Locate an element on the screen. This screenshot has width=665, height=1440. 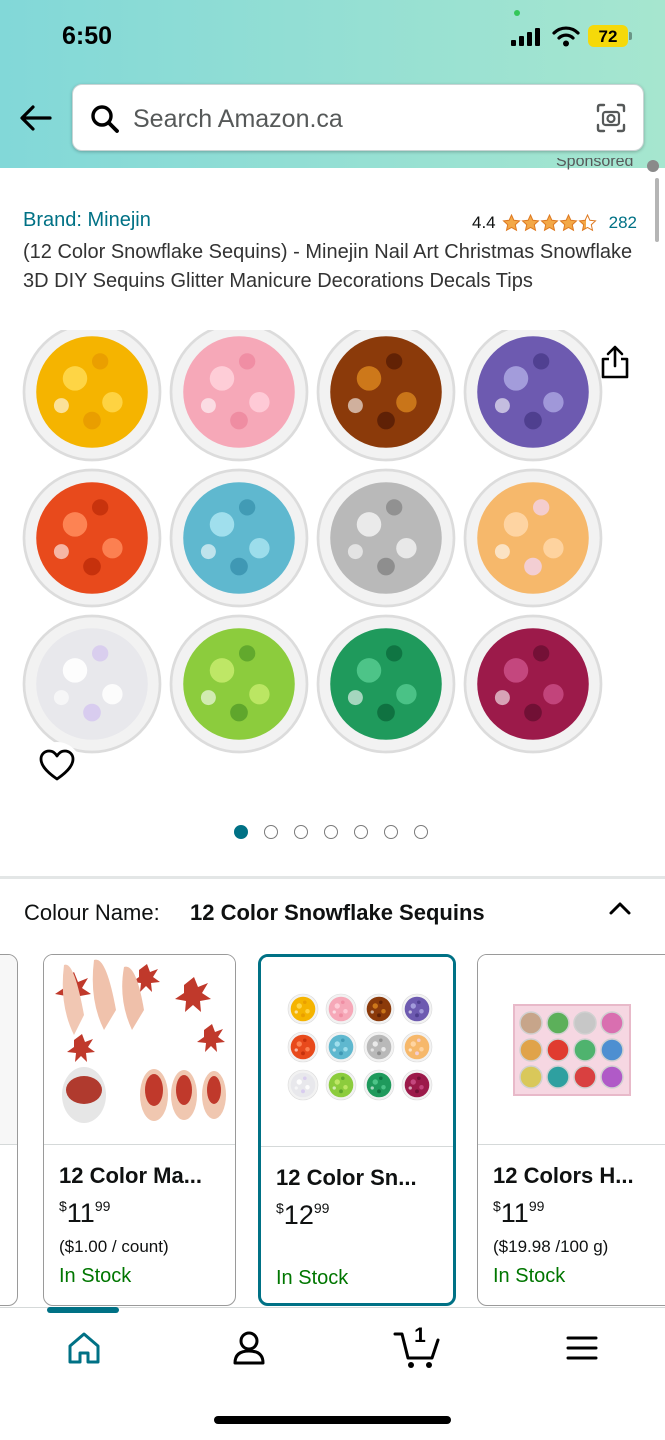
search-bar: Search Amazon.ca is located at coordinates (358, 117).